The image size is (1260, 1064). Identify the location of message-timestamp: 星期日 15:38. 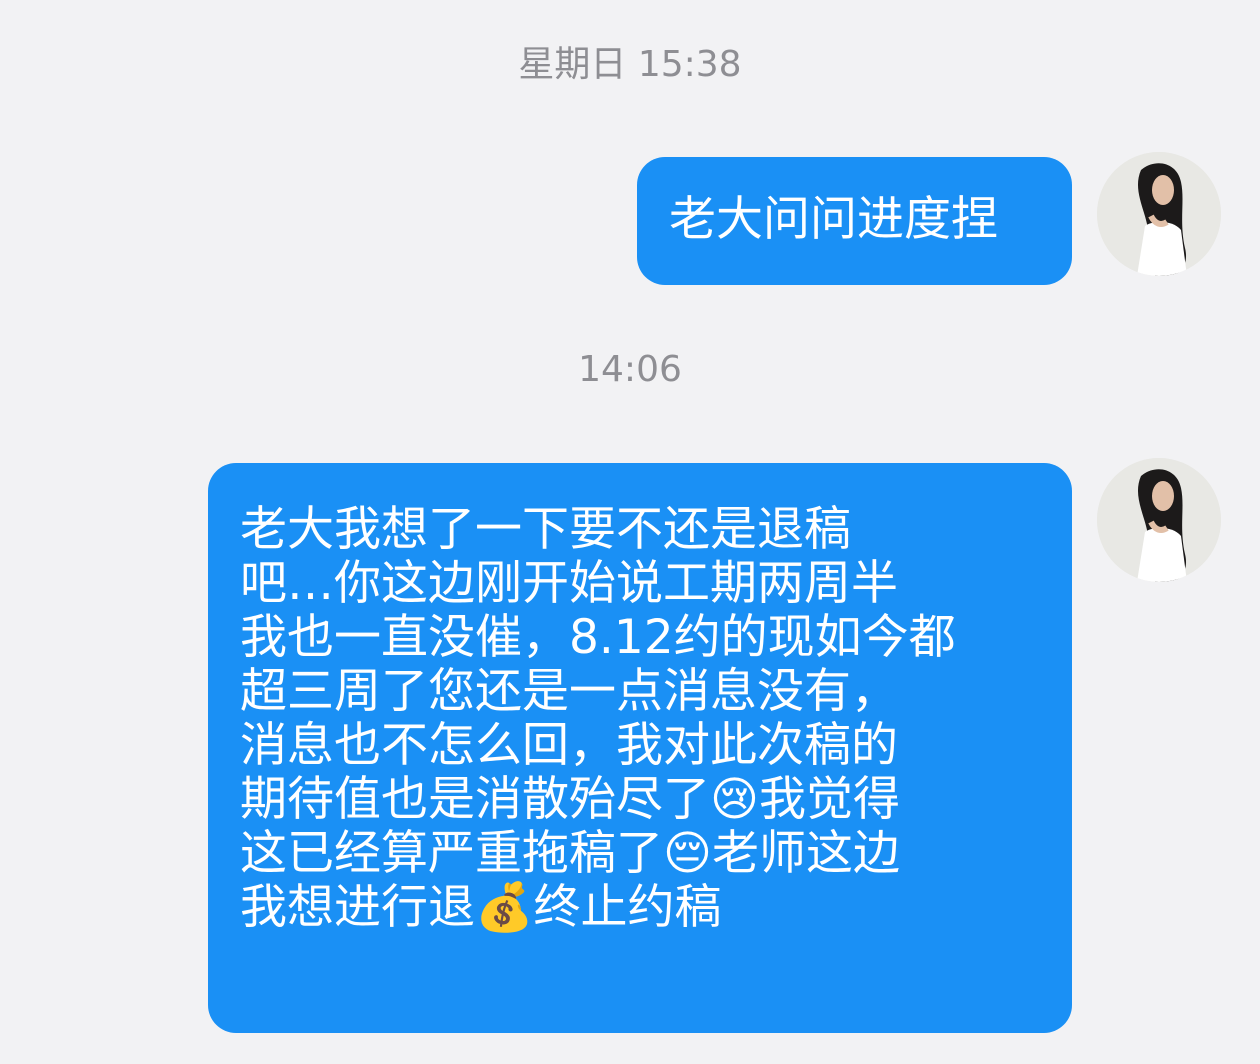
(630, 64).